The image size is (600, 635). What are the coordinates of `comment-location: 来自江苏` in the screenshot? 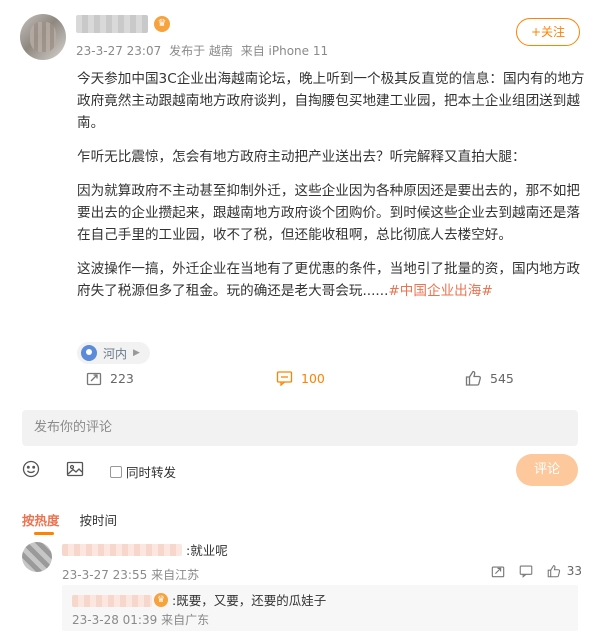 It's located at (175, 575).